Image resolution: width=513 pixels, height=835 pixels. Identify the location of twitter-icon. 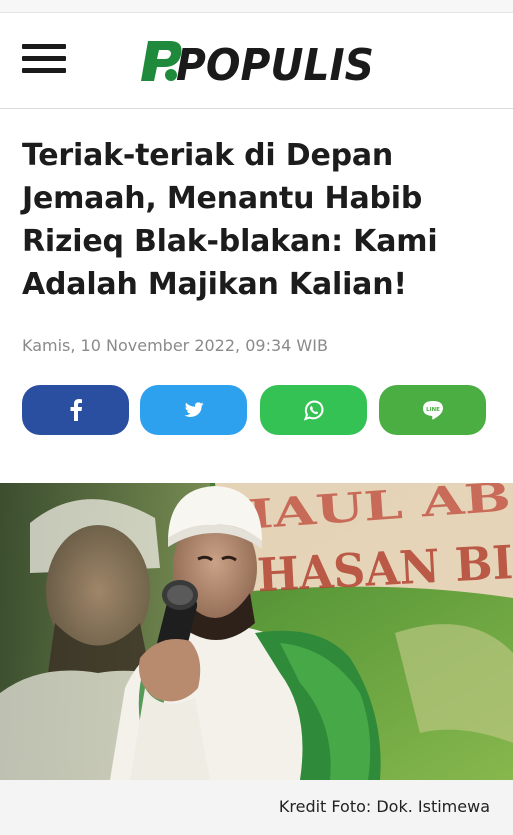
(193, 409).